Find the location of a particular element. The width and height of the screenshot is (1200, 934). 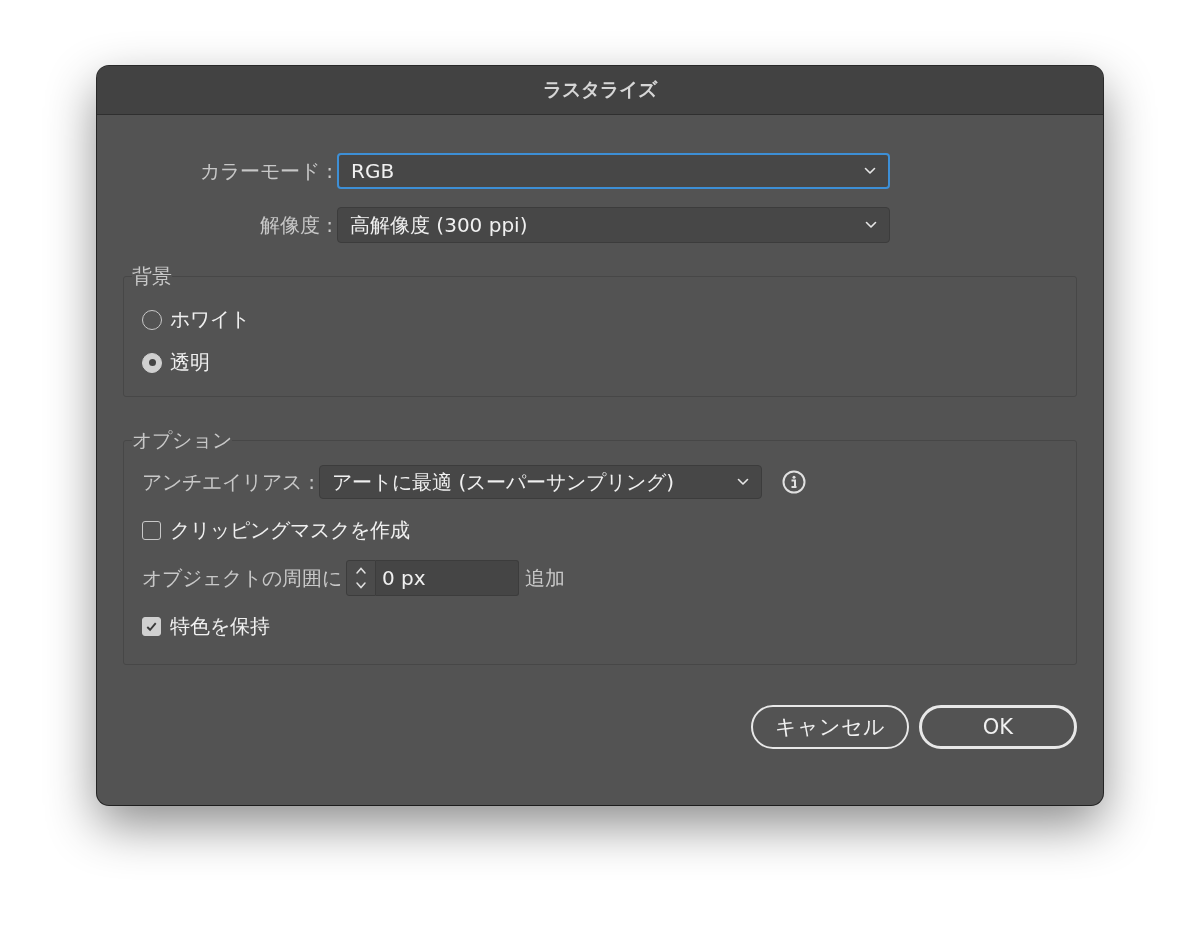

number-field: 0 px is located at coordinates (447, 578).